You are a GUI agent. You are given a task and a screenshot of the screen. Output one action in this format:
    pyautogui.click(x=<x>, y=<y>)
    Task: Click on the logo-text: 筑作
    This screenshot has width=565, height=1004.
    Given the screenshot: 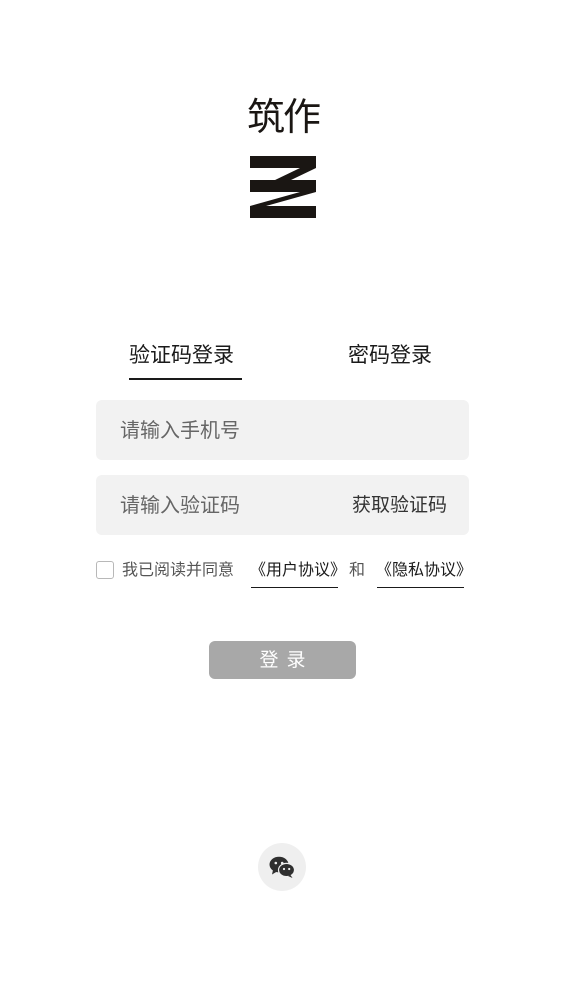 What is the action you would take?
    pyautogui.click(x=283, y=117)
    